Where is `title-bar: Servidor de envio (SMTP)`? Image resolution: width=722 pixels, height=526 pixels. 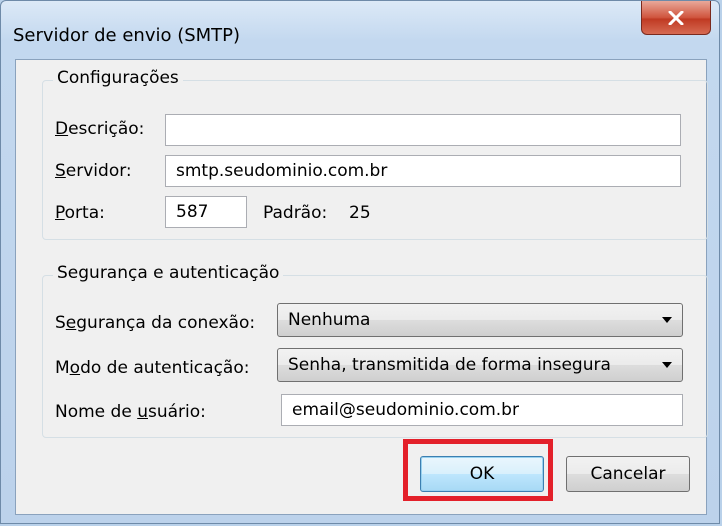
title-bar: Servidor de envio (SMTP) is located at coordinates (360, 30).